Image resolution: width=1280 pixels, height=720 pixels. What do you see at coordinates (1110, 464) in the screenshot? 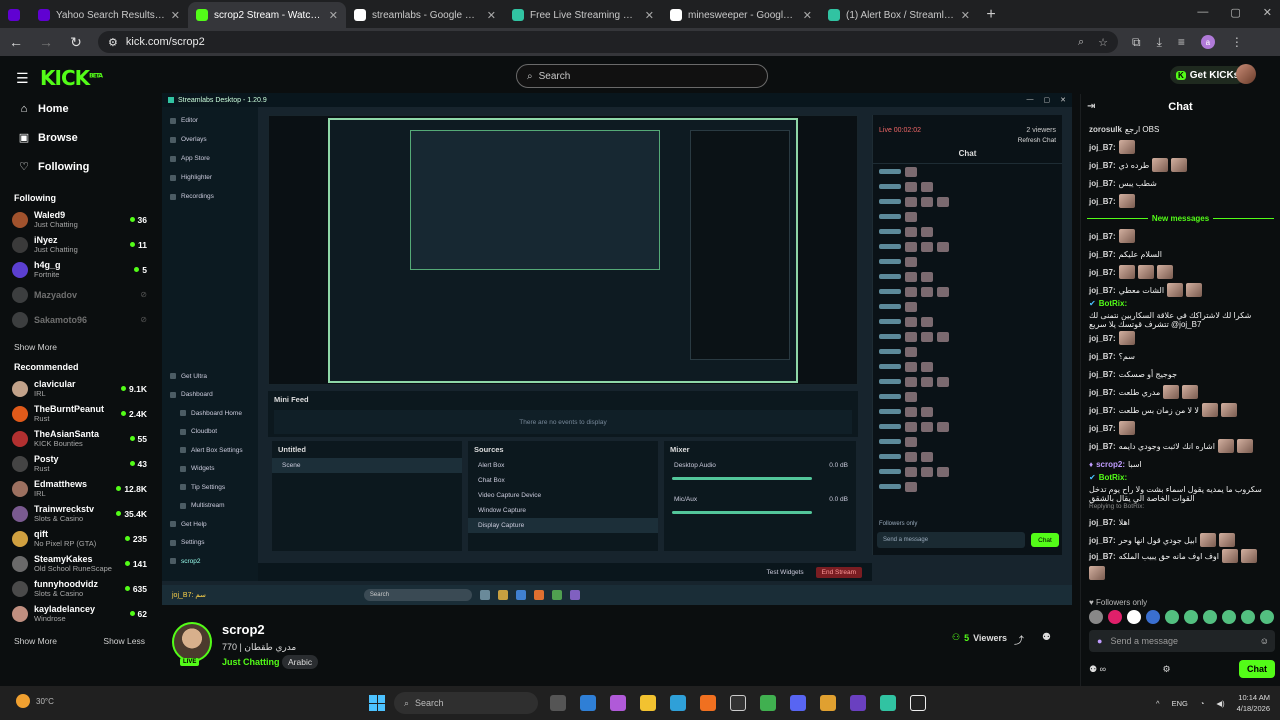
I see `chat-username: scrop2:` at bounding box center [1110, 464].